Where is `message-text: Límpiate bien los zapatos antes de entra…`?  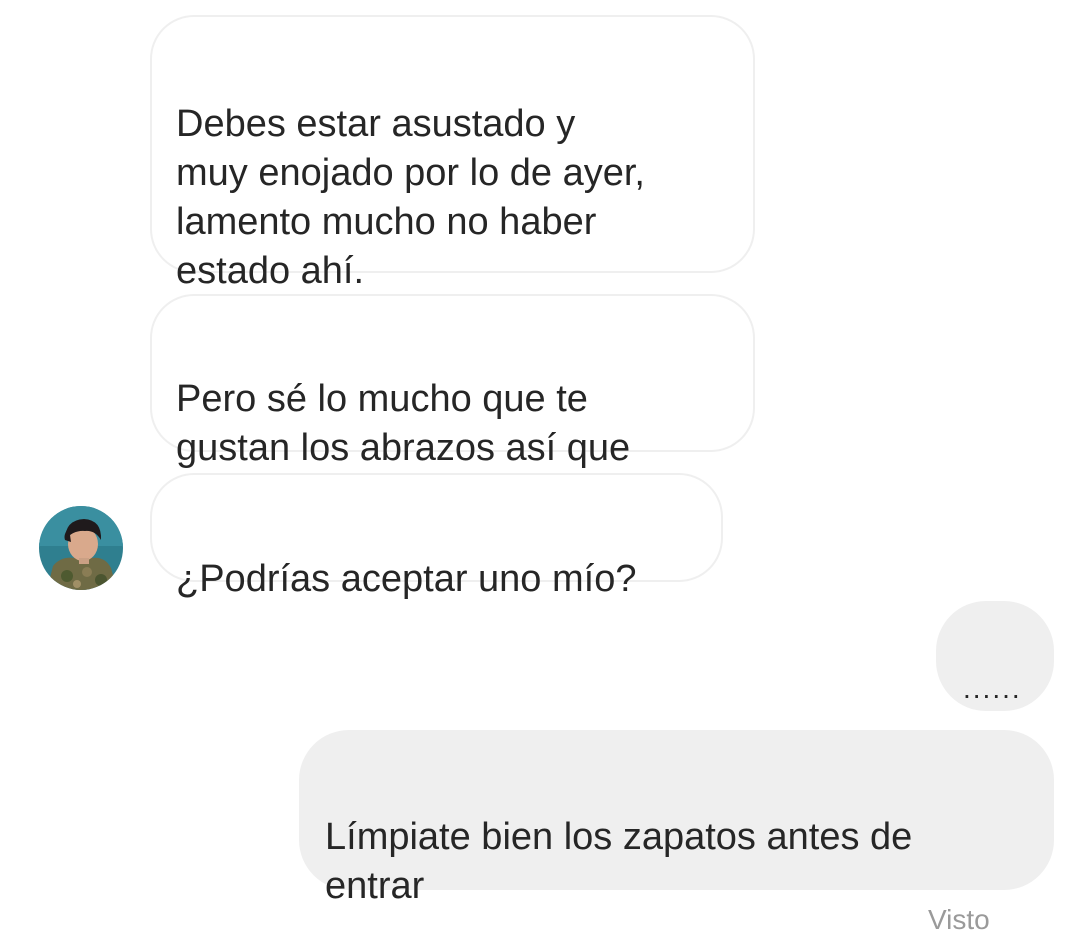 message-text: Límpiate bien los zapatos antes de entra… is located at coordinates (619, 861).